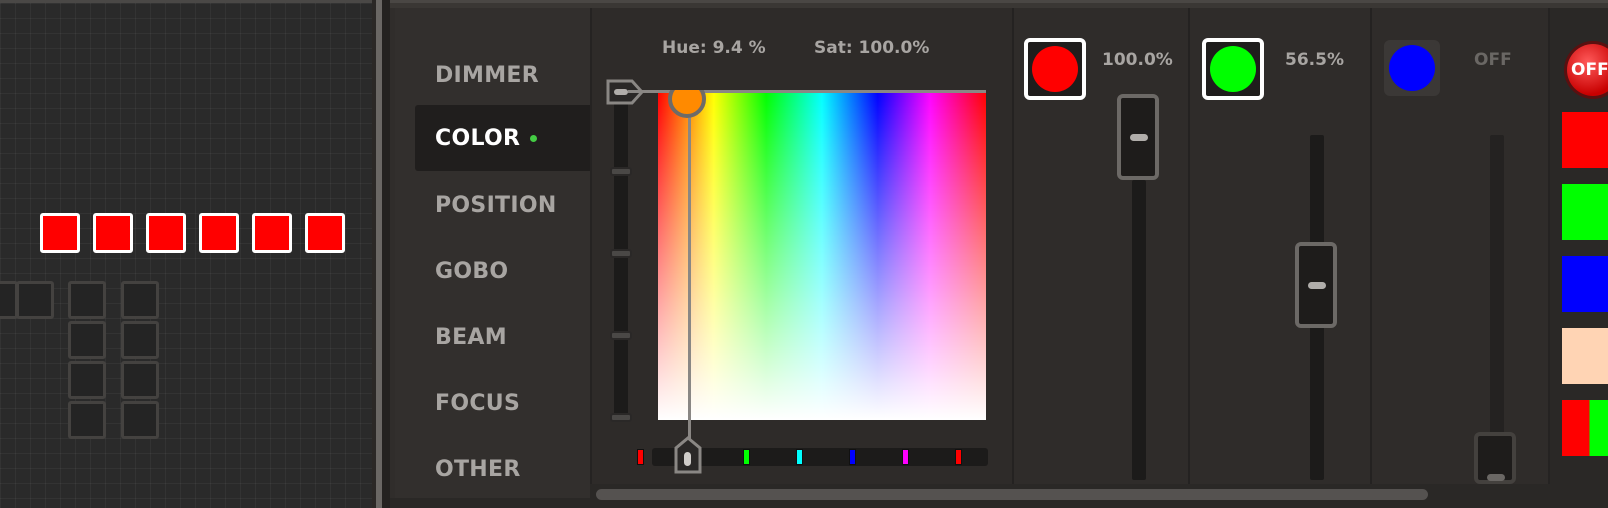  Describe the element at coordinates (1314, 60) in the screenshot. I see `green-channel-value: 56.5%` at that location.